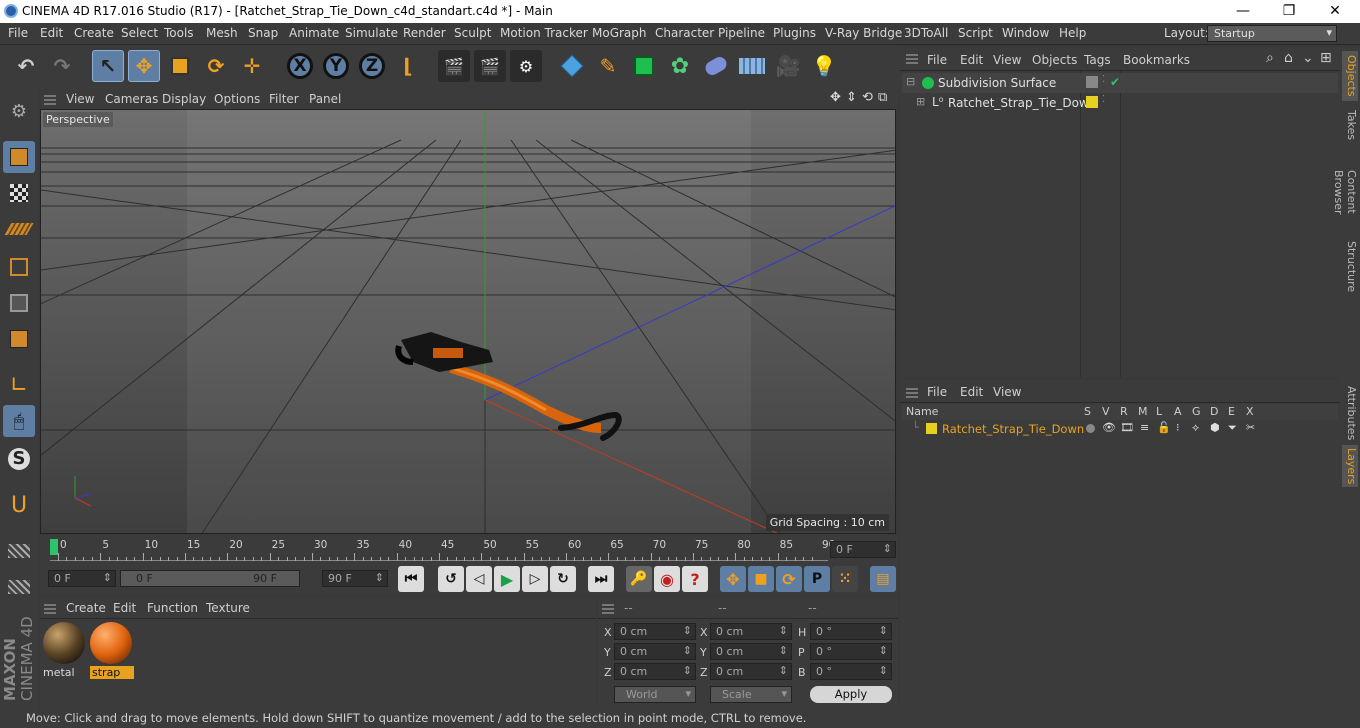 The image size is (1360, 728). What do you see at coordinates (1007, 392) in the screenshot?
I see `layers-menu-view: View` at bounding box center [1007, 392].